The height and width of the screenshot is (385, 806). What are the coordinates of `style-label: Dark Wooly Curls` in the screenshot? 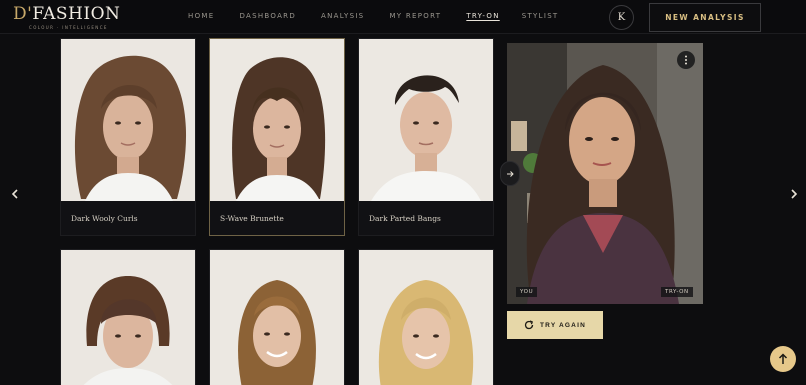 It's located at (104, 218).